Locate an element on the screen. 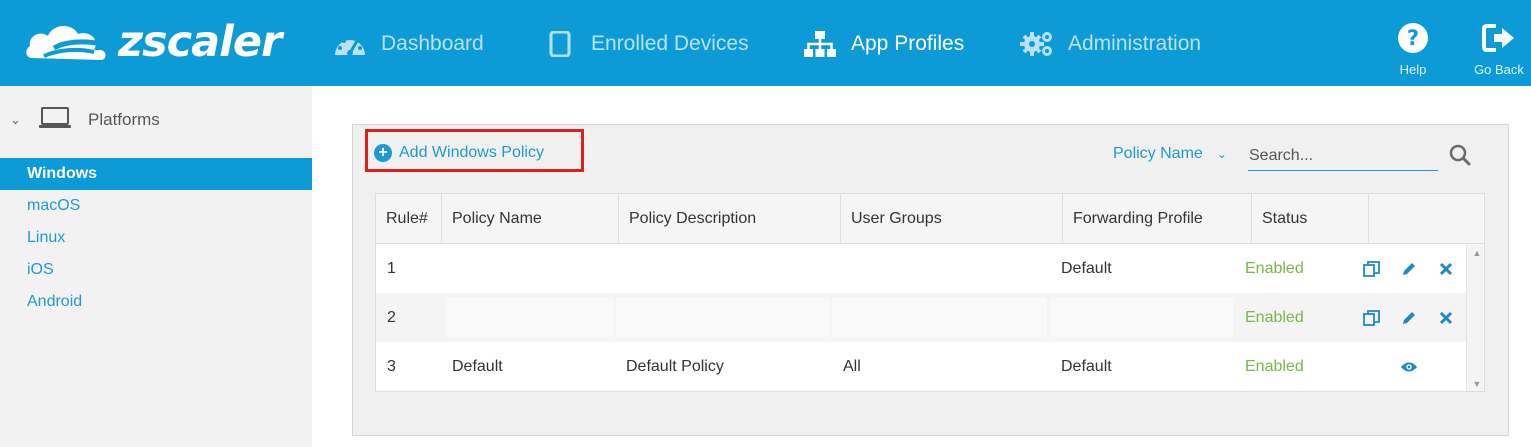  nav-dashboard: Dashboard is located at coordinates (408, 44).